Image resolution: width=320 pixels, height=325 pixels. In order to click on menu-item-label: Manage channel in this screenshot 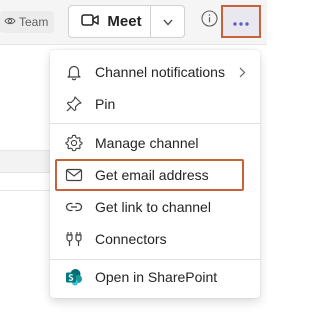, I will do `click(147, 143)`.